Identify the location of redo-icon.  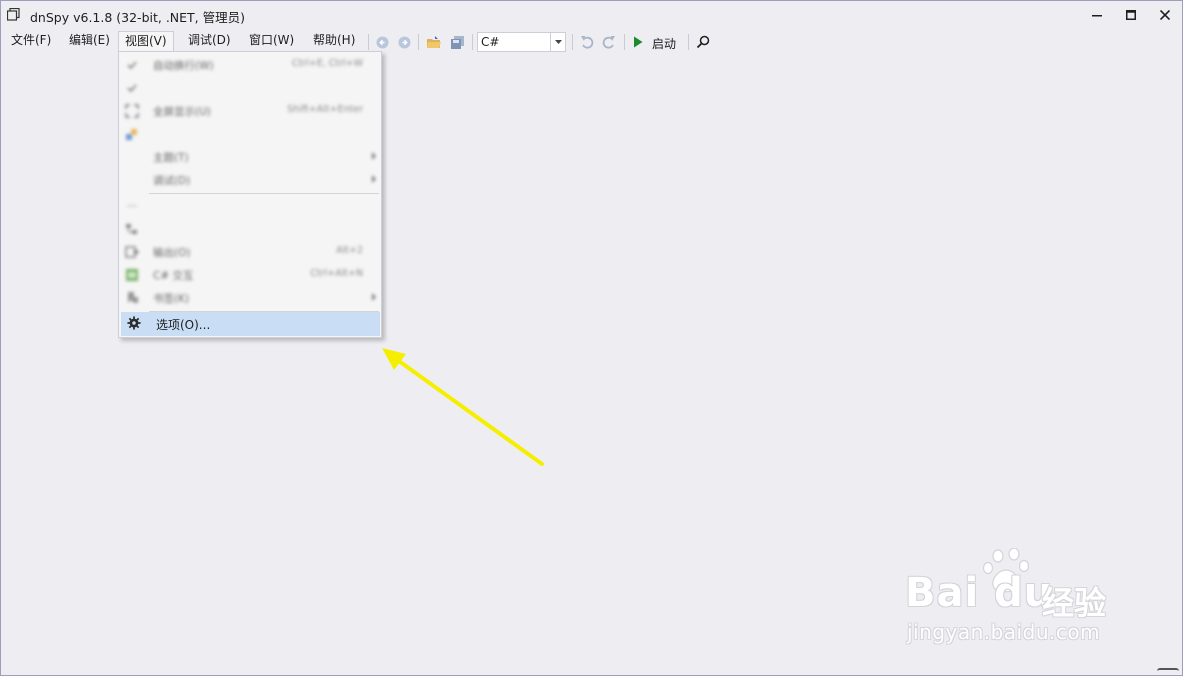
(608, 42).